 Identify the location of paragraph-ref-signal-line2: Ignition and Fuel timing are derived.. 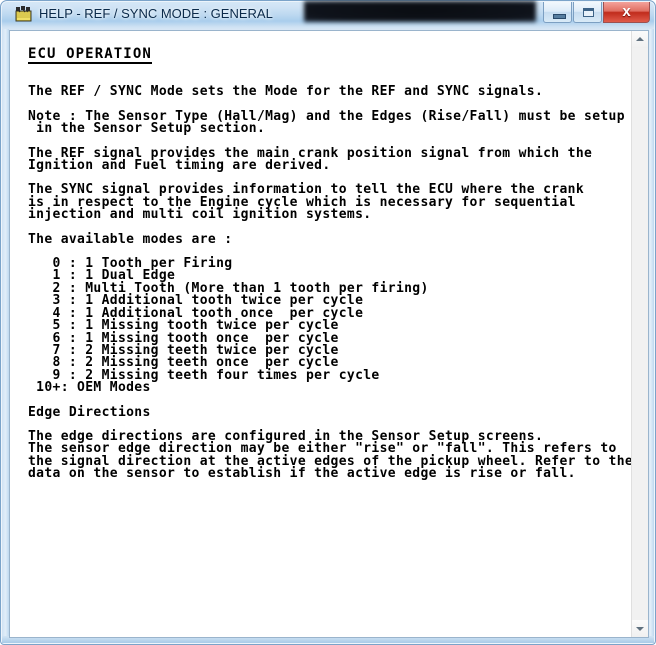
(179, 166).